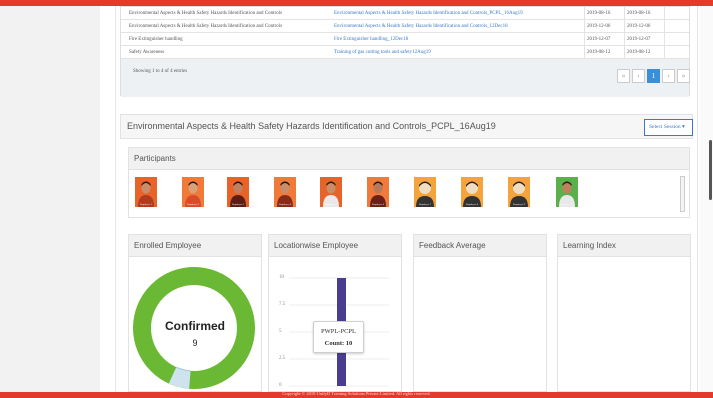  What do you see at coordinates (155, 158) in the screenshot?
I see `participants-title: Participants` at bounding box center [155, 158].